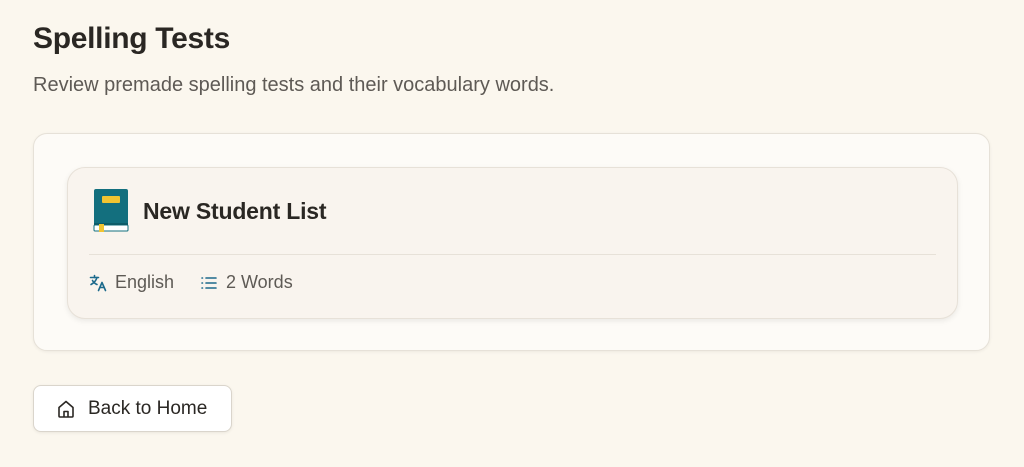 Image resolution: width=1024 pixels, height=467 pixels. I want to click on test-language: English, so click(131, 282).